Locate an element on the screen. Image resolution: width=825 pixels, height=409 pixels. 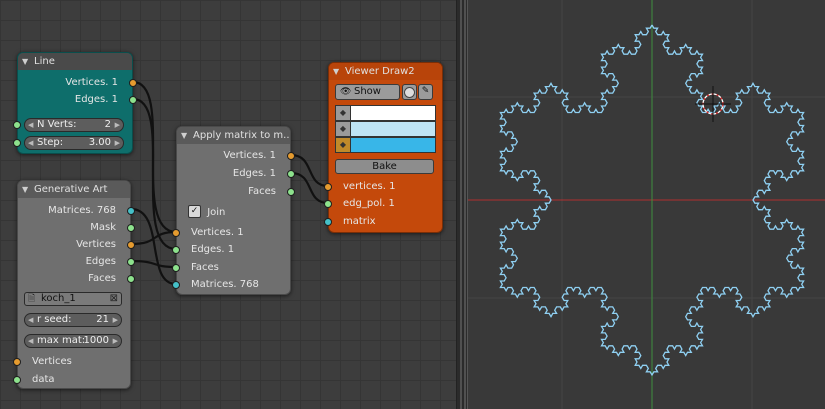
node-title: Viewer Draw2 is located at coordinates (380, 71).